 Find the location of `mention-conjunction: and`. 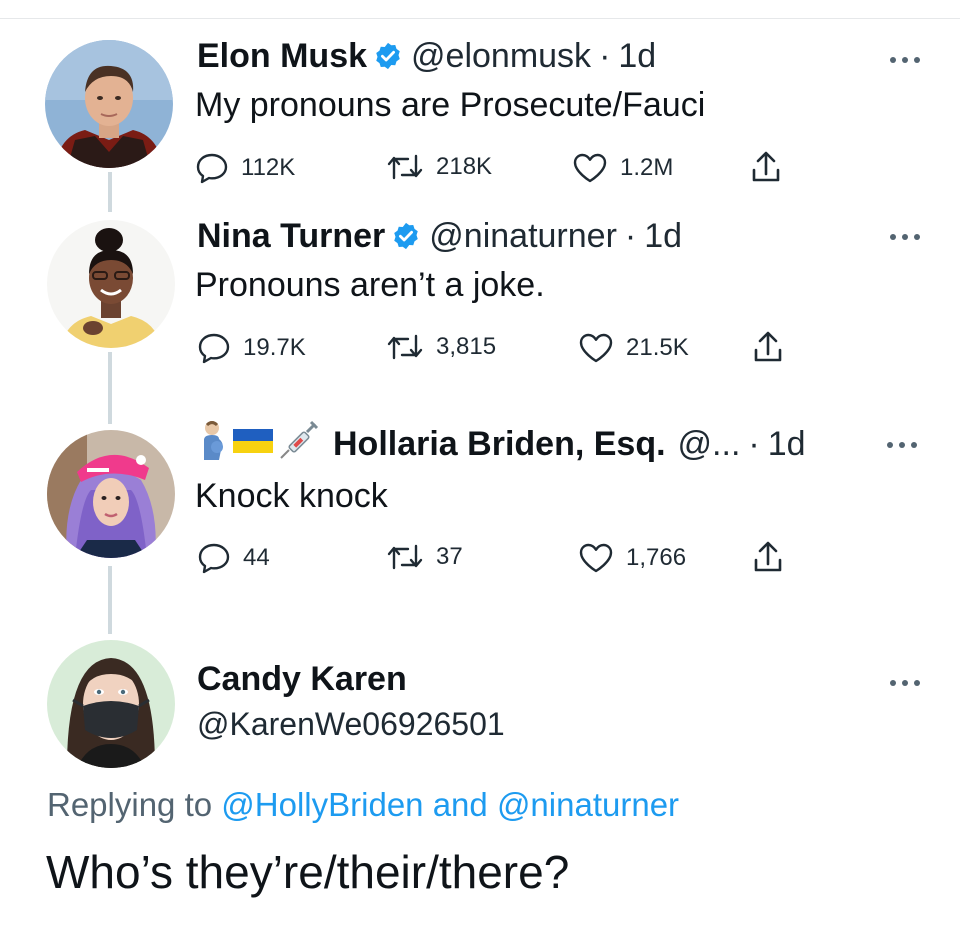

mention-conjunction: and is located at coordinates (460, 804).